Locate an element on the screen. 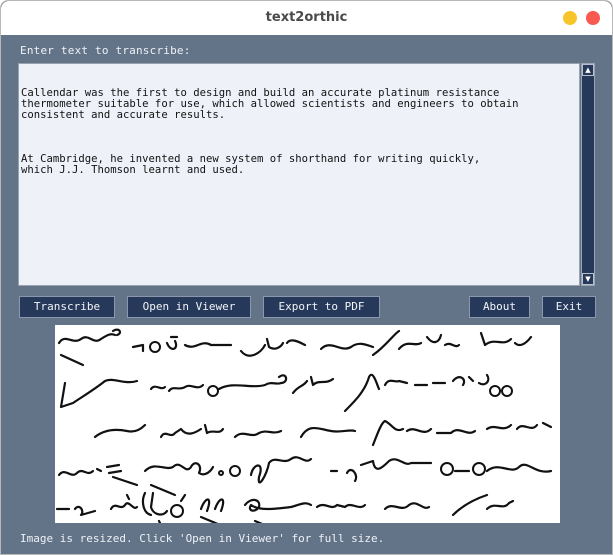 The image size is (613, 555). input-label: Enter text to transcribe: is located at coordinates (105, 50).